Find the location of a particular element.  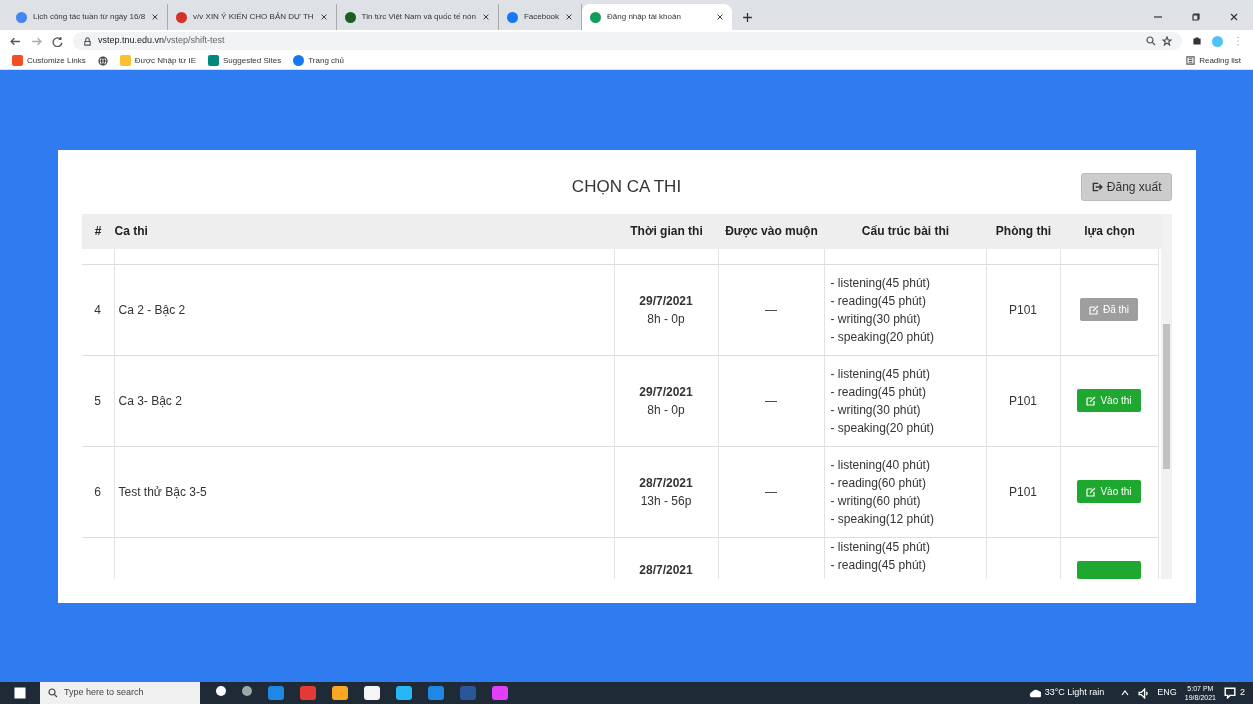

list-icon is located at coordinates (1191, 60).